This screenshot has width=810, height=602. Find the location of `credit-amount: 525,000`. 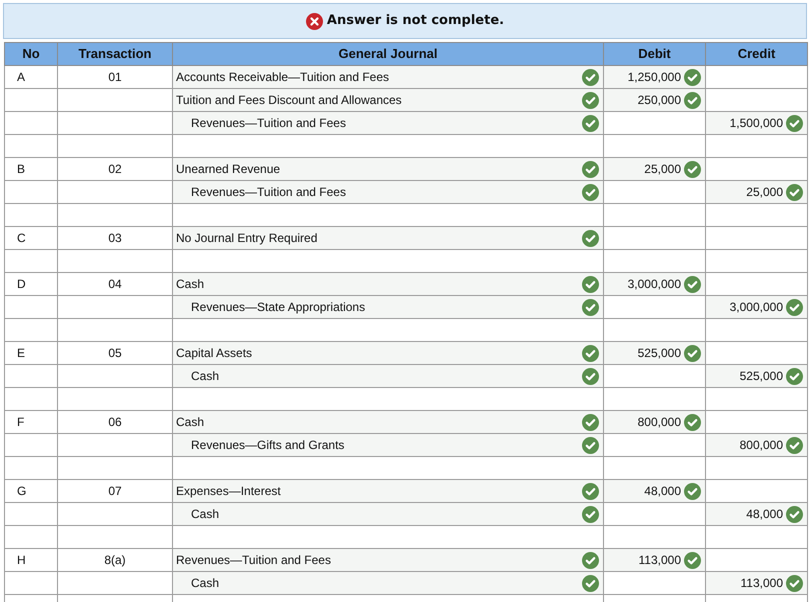

credit-amount: 525,000 is located at coordinates (761, 376).